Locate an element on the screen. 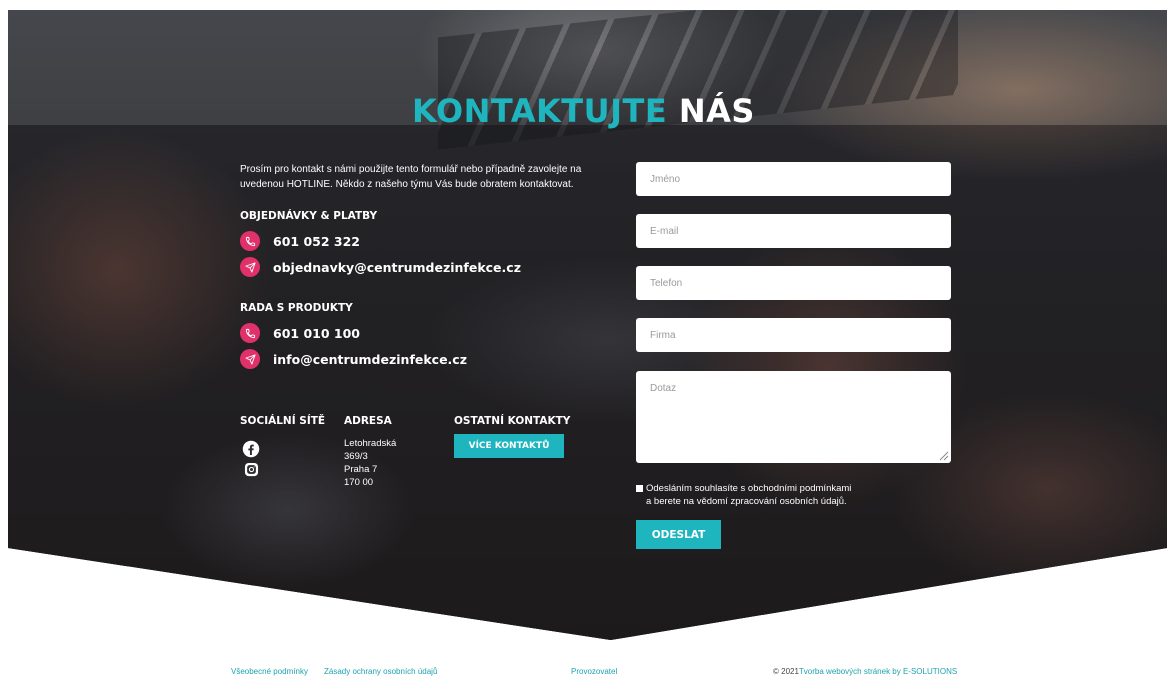 The height and width of the screenshot is (677, 1167). footer-credit-link: Tvorba webových stránek by E-SOLUTIONS is located at coordinates (878, 671).